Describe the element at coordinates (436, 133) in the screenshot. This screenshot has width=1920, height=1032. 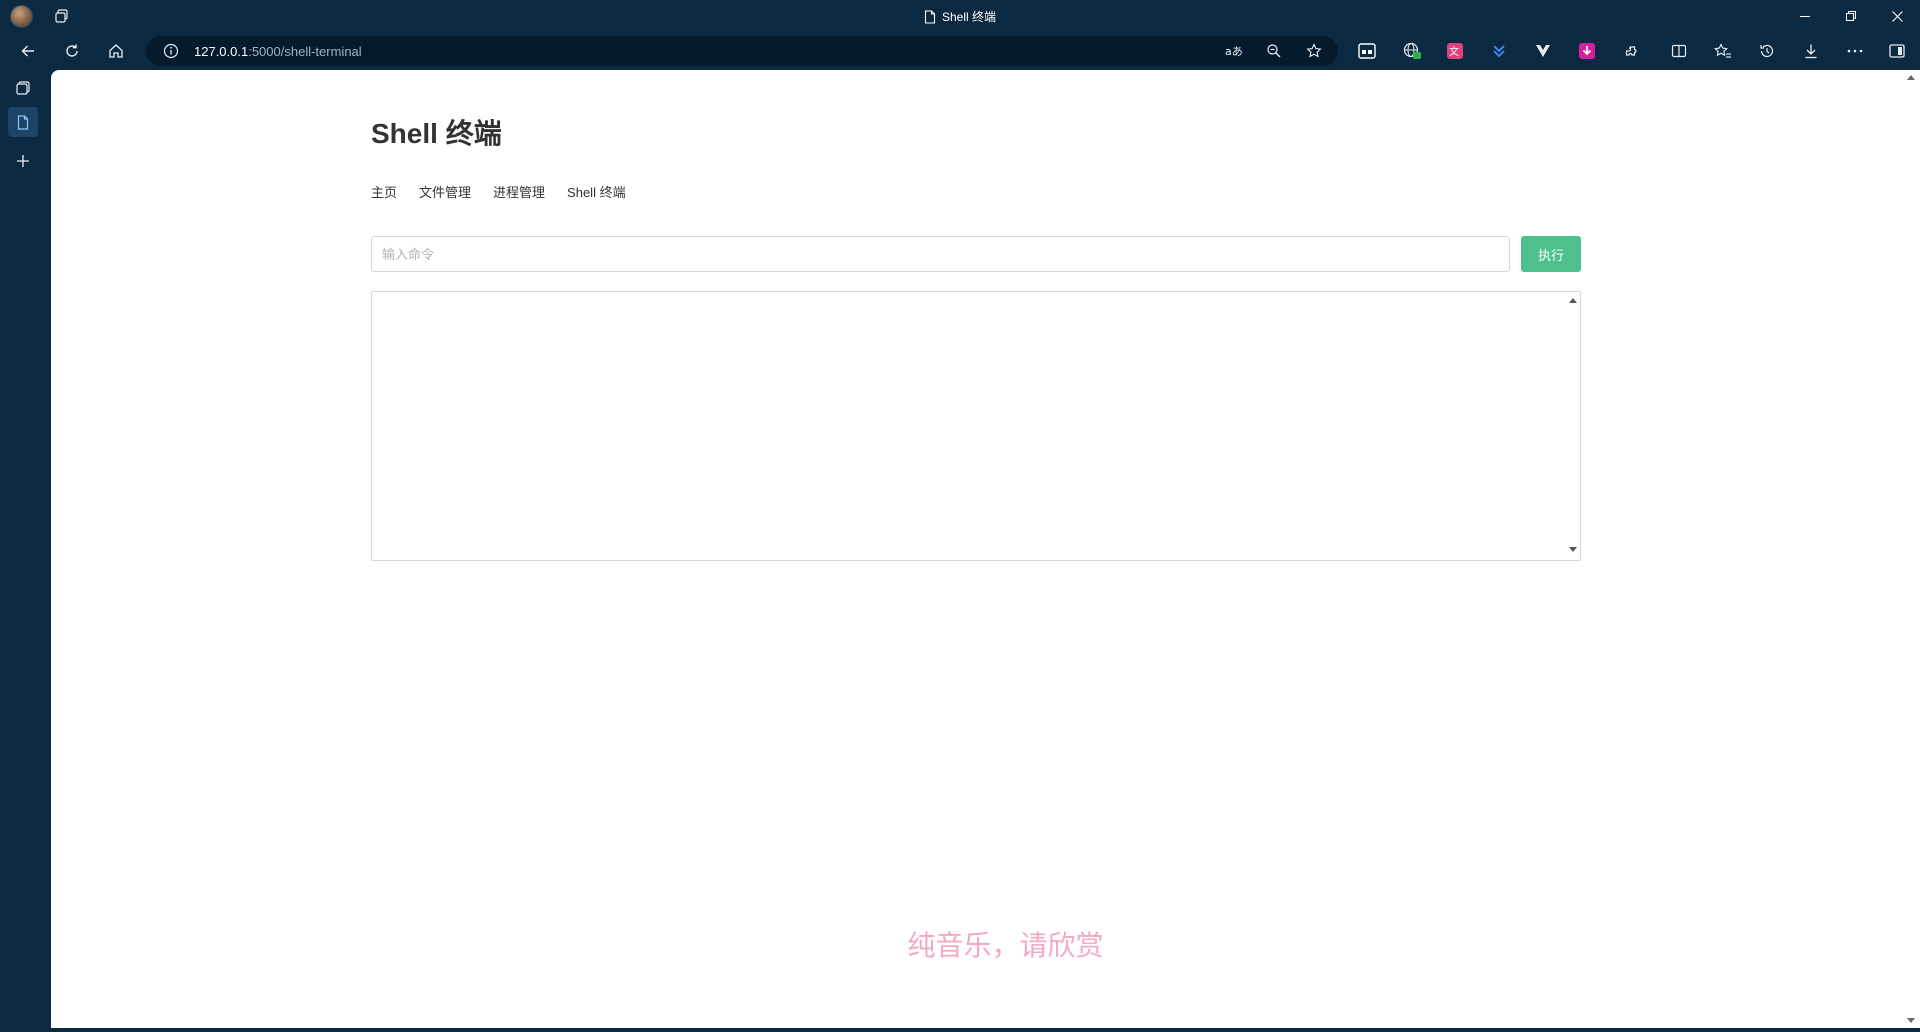
I see `page-title: Shell 终端` at that location.